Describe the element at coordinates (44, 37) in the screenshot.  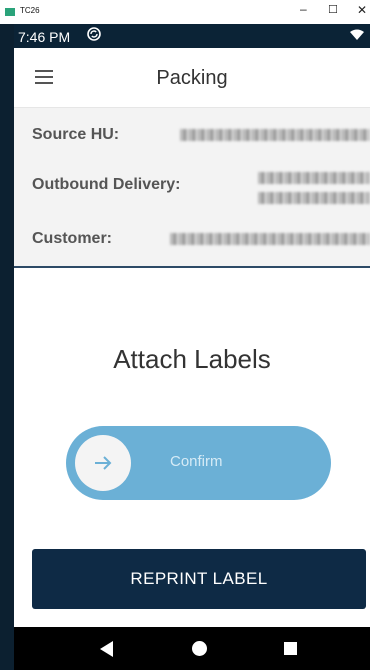
I see `status-time: 7:46 PM` at that location.